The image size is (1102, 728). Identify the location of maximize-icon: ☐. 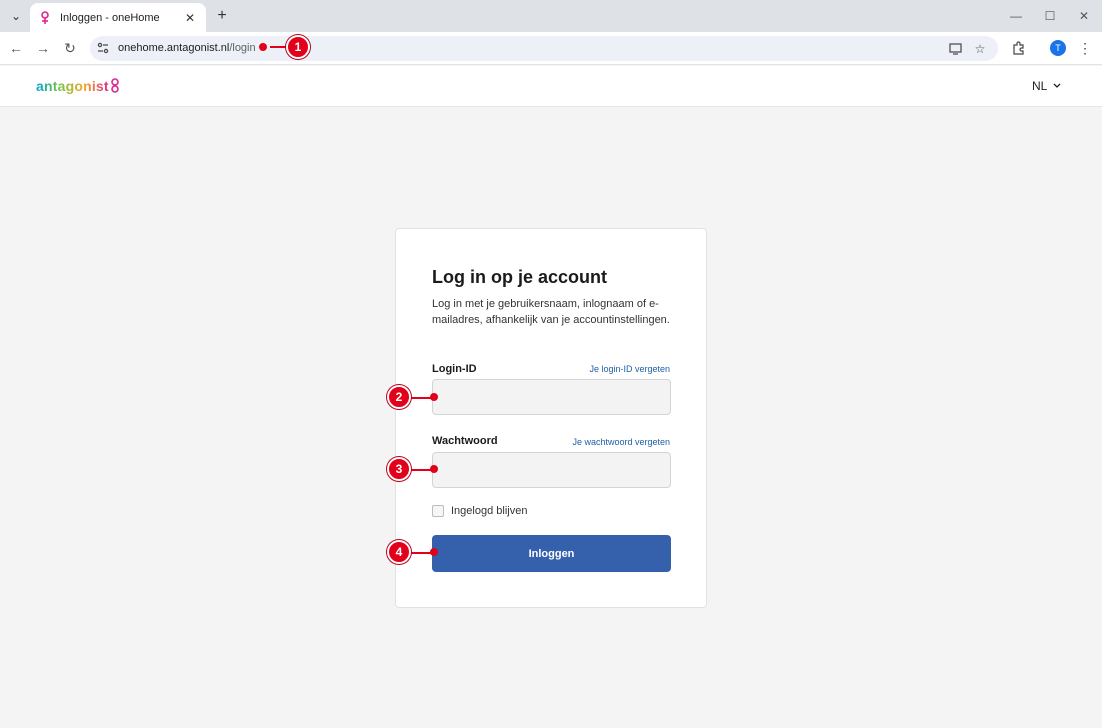
(1050, 16).